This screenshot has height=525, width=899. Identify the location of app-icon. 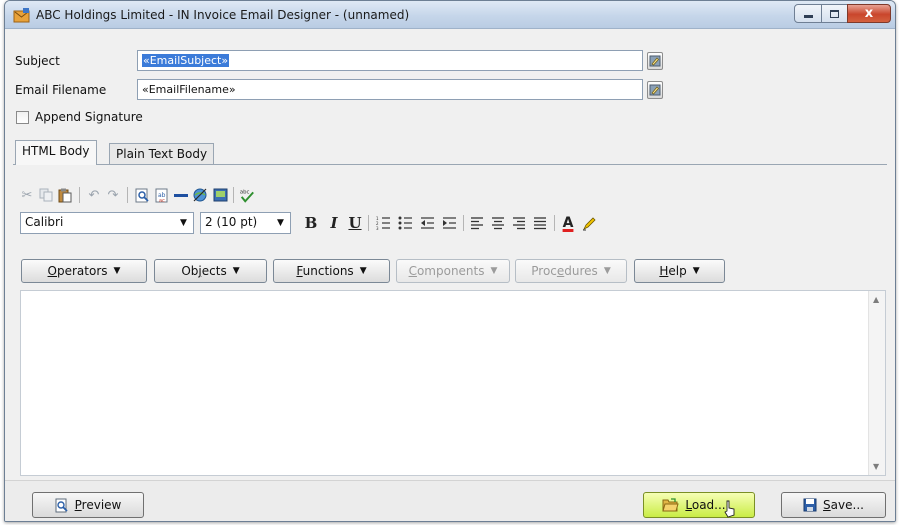
(21, 15).